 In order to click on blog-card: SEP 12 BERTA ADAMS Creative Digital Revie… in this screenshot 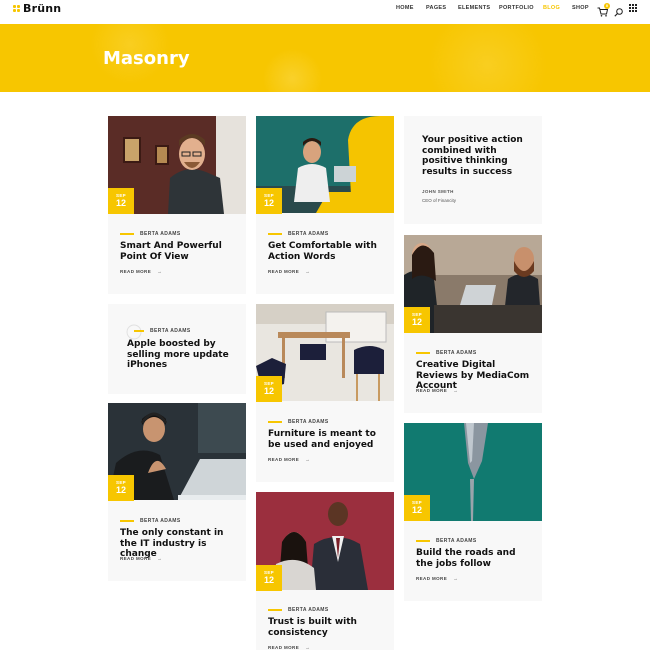, I will do `click(473, 324)`.